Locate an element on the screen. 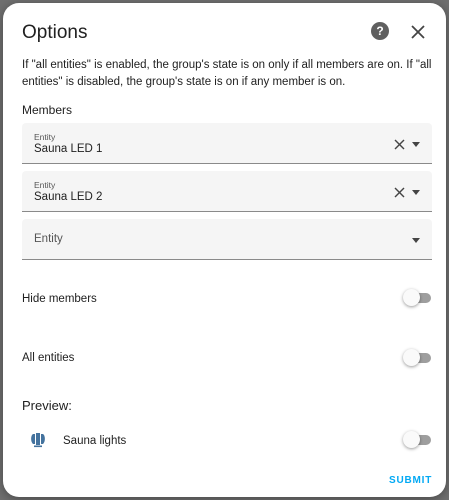 The width and height of the screenshot is (449, 500). hide-members-label: Hide members is located at coordinates (59, 299).